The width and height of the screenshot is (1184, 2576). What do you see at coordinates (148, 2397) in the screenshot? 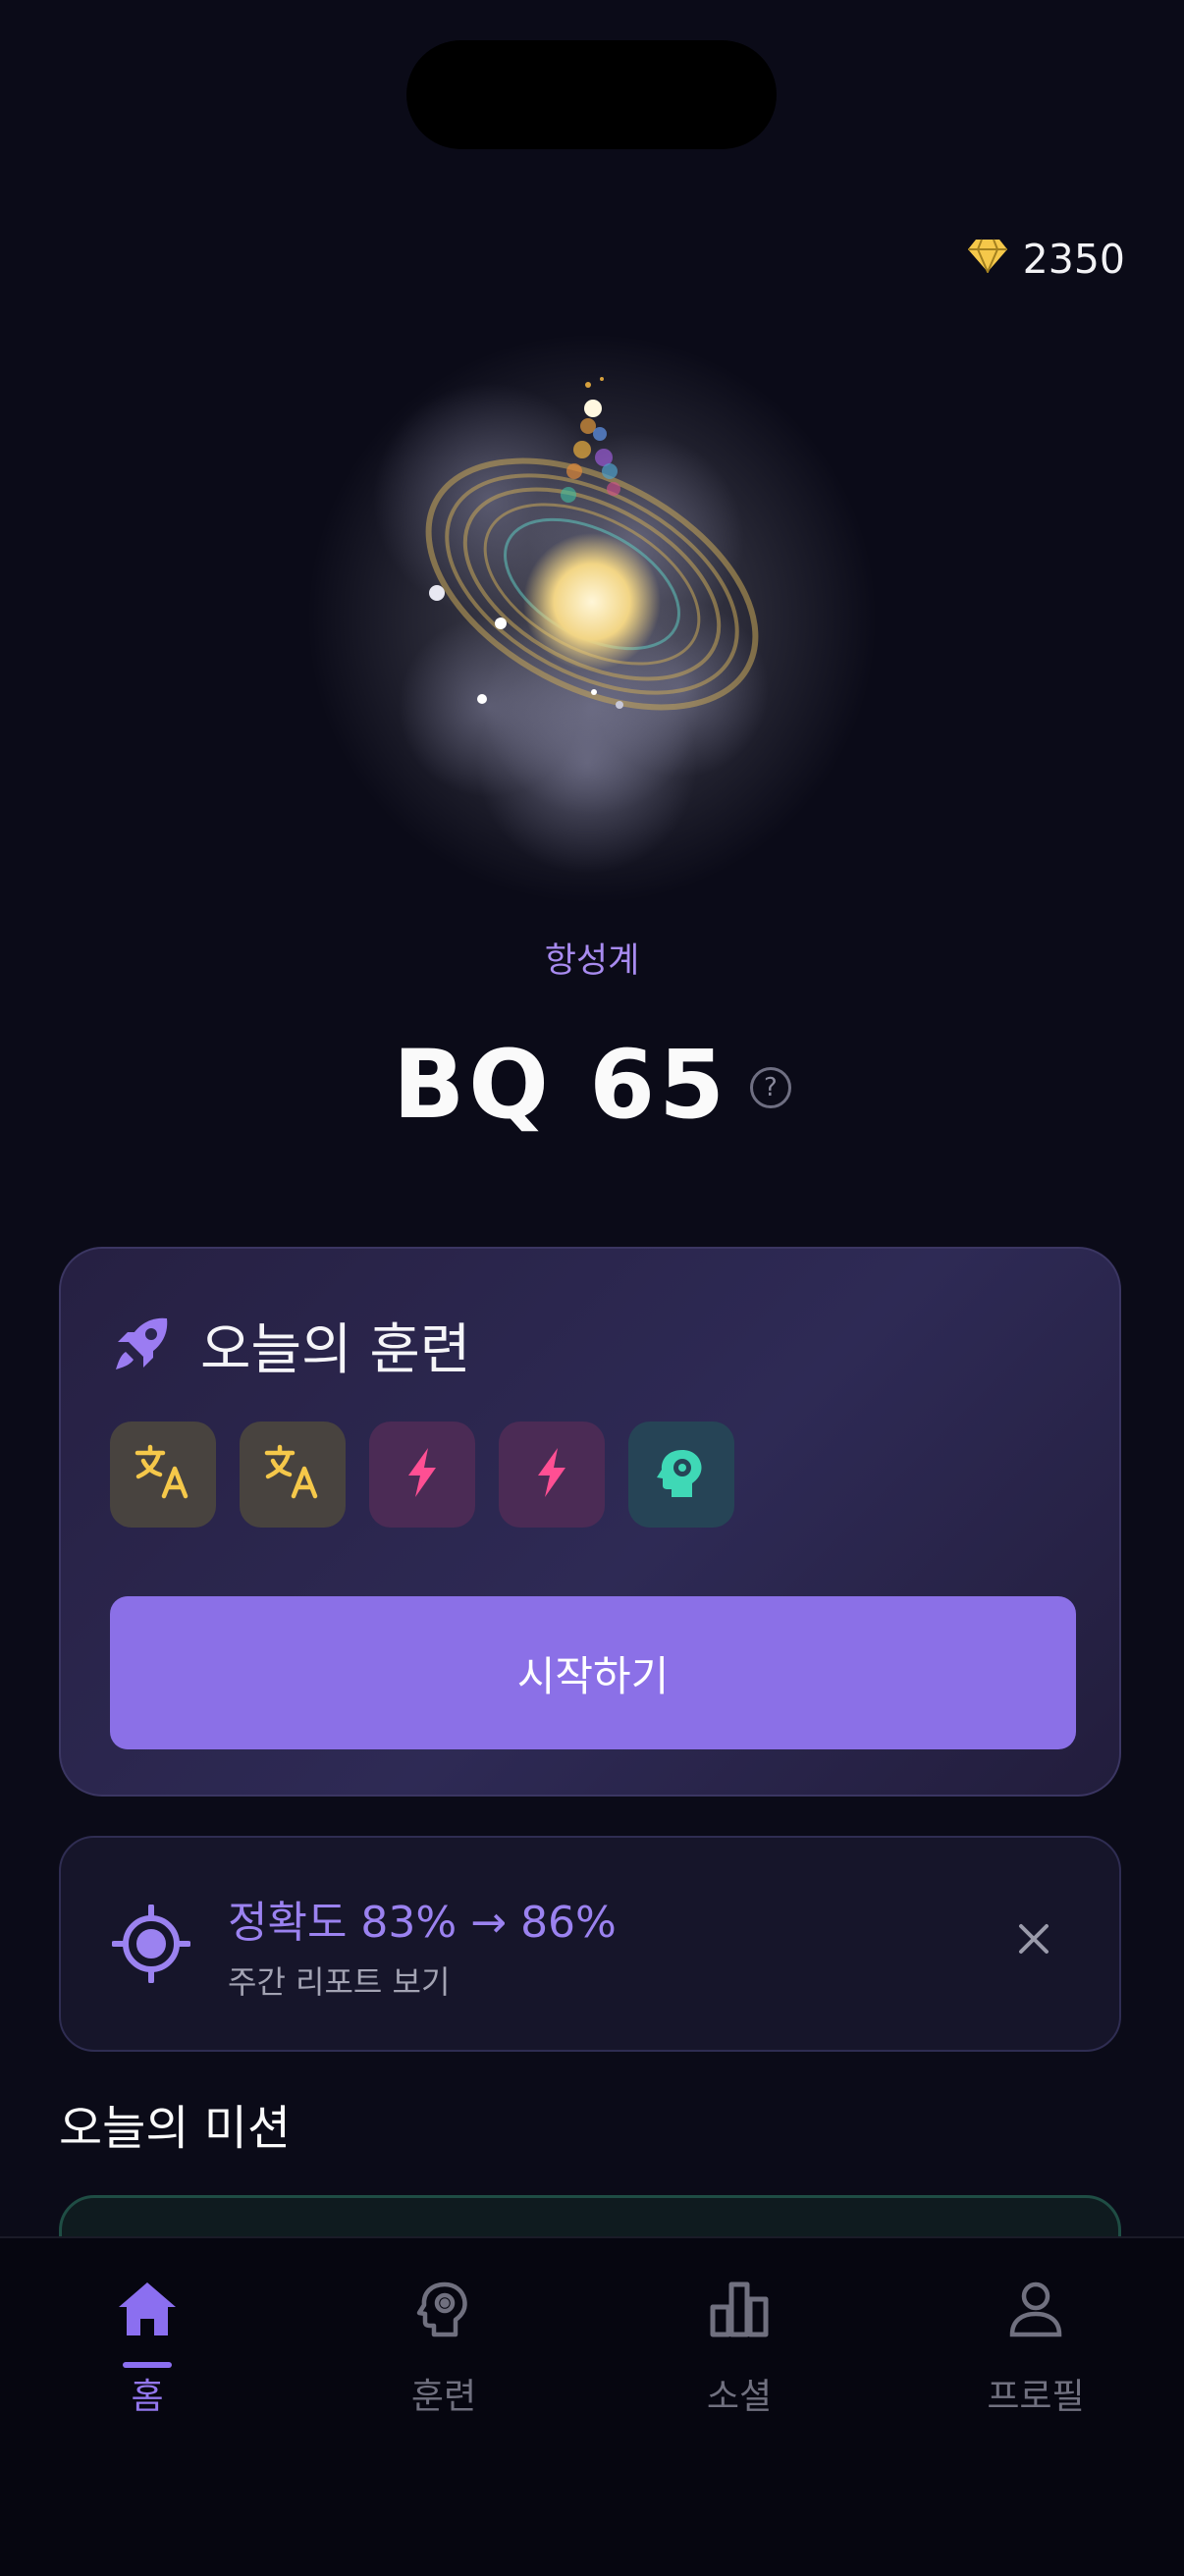
I see `tab-label: 홈` at bounding box center [148, 2397].